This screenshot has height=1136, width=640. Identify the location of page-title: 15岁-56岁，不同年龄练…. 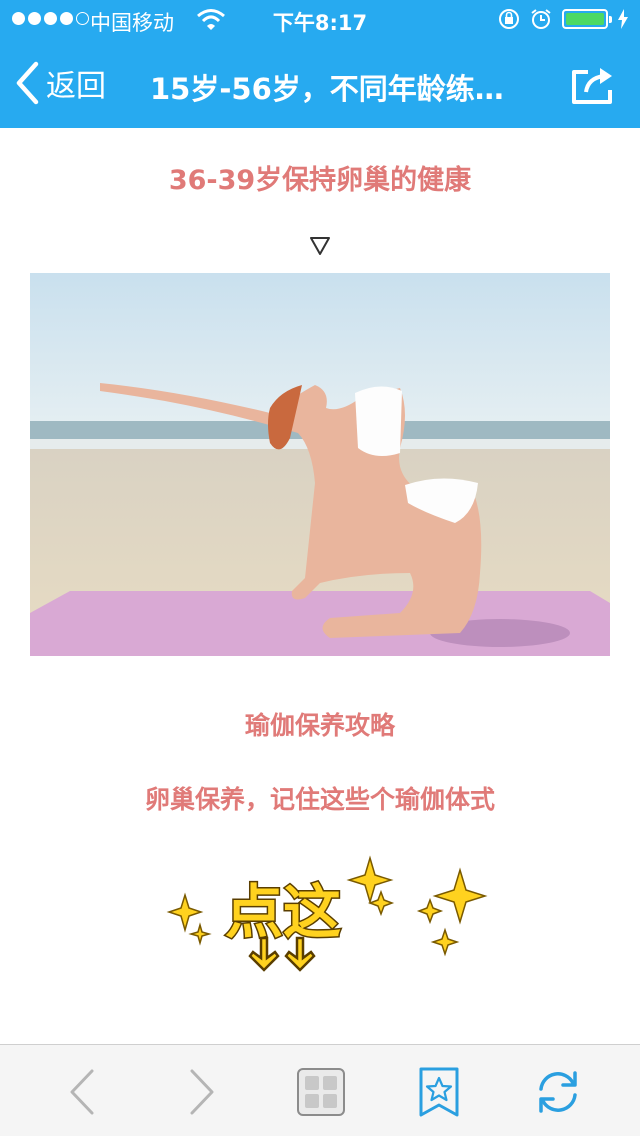
(327, 89).